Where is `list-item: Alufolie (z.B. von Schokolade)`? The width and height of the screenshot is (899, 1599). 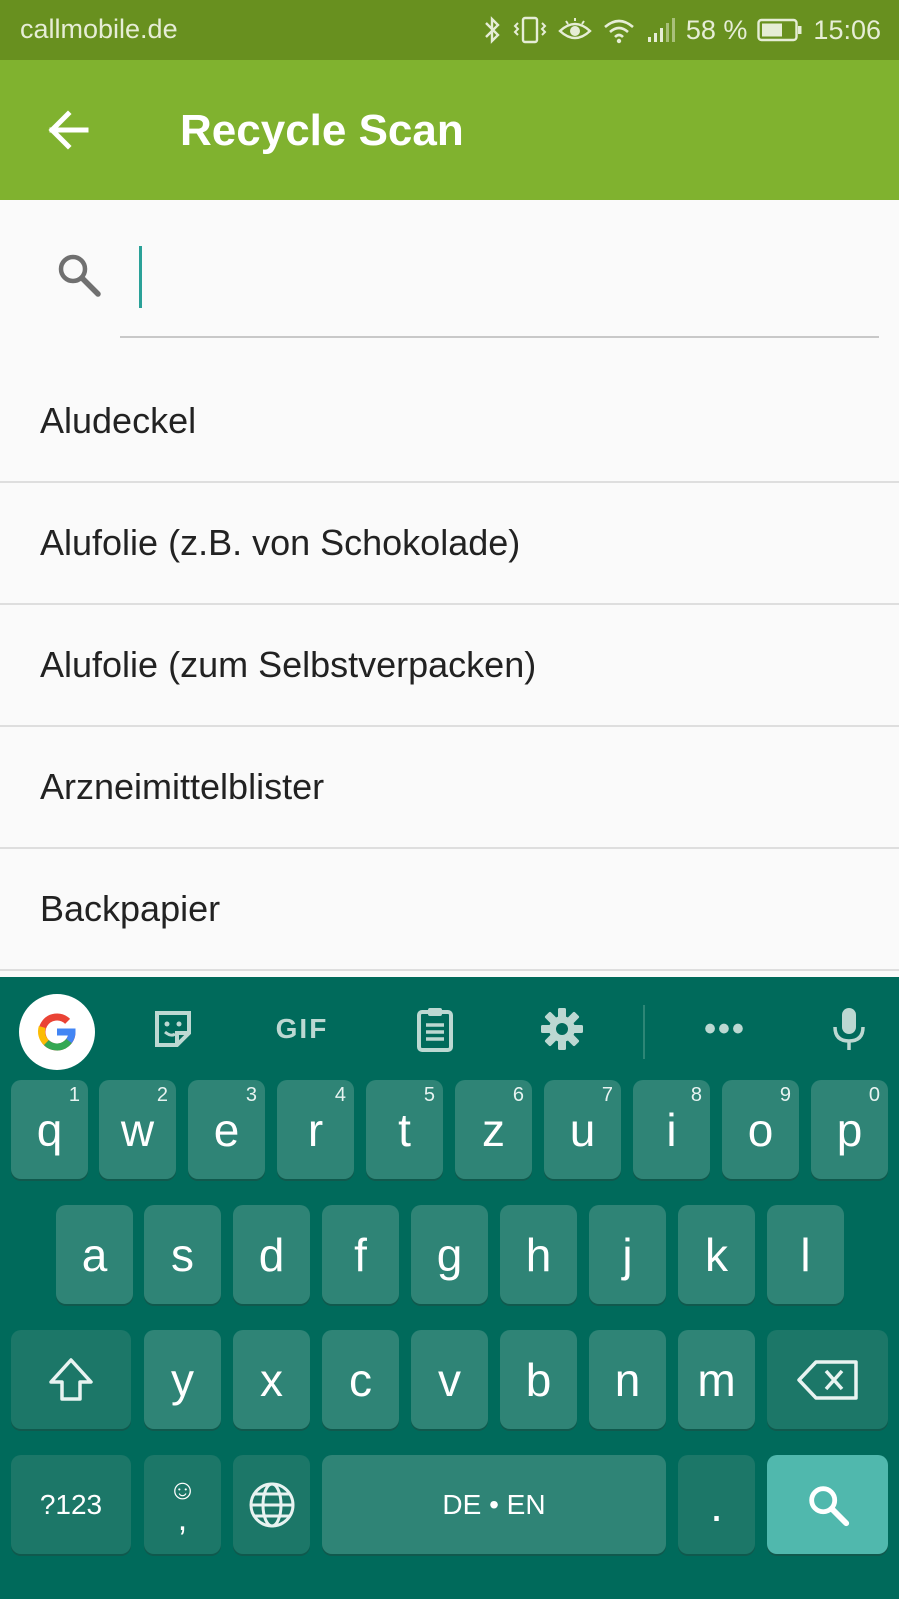
list-item: Alufolie (z.B. von Schokolade) is located at coordinates (449, 544).